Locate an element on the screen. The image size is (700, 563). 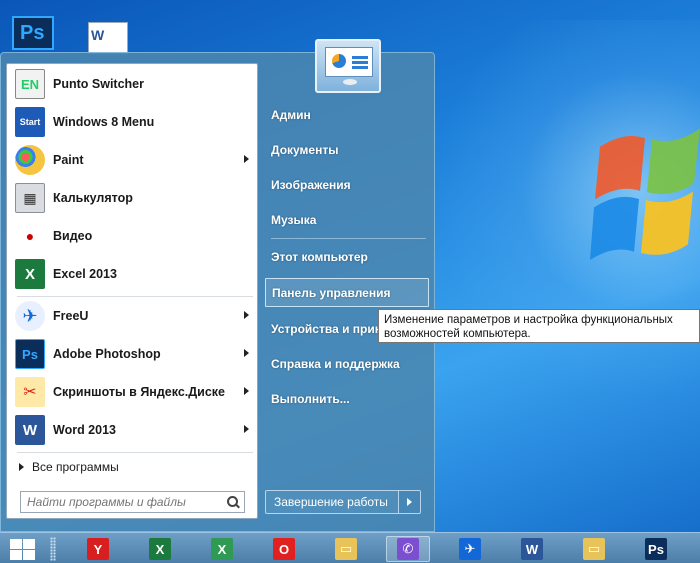
taskbar-photoshop: Ps is located at coordinates (656, 549).